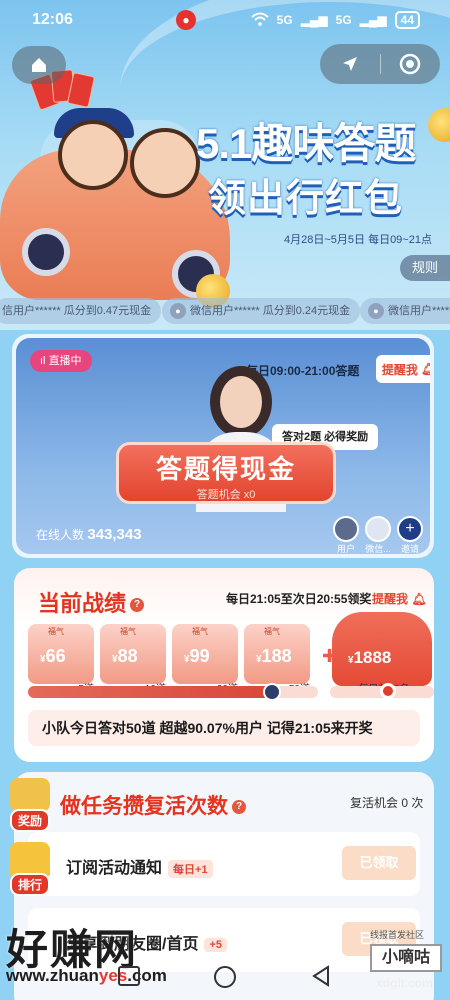 The image size is (450, 1000). What do you see at coordinates (410, 529) in the screenshot?
I see `plus-icon: +` at bounding box center [410, 529].